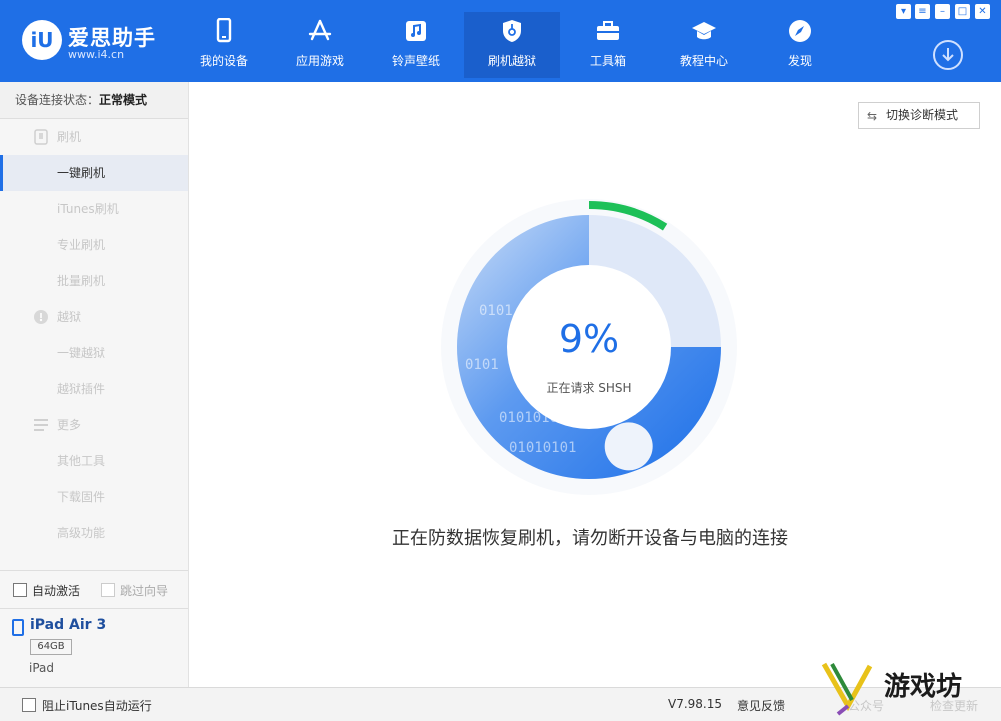  What do you see at coordinates (800, 31) in the screenshot?
I see `compass-icon` at bounding box center [800, 31].